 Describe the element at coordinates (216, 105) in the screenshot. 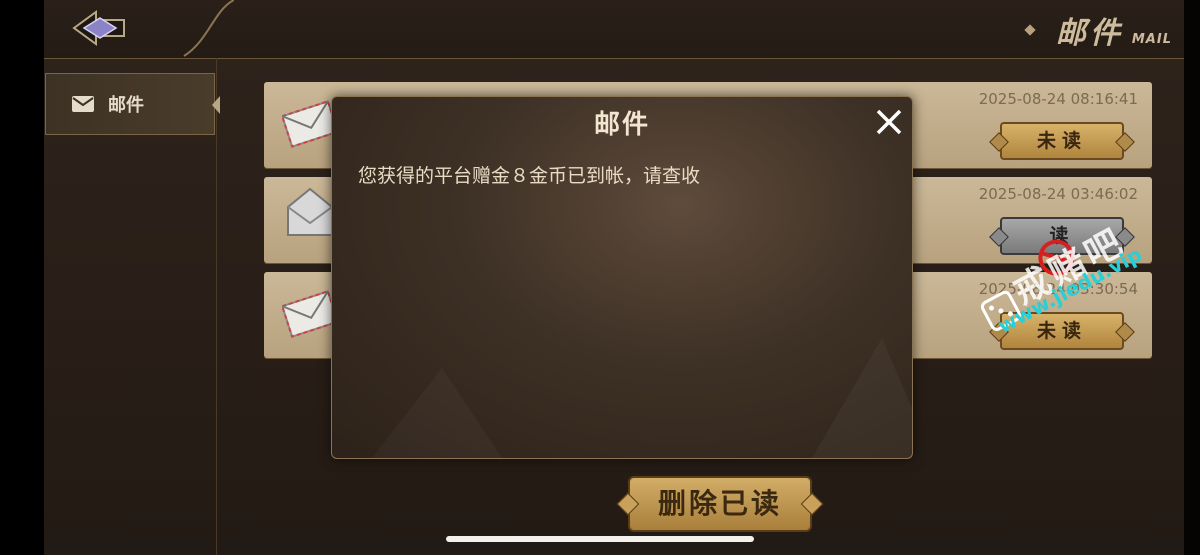

I see `selected-arrow-icon` at that location.